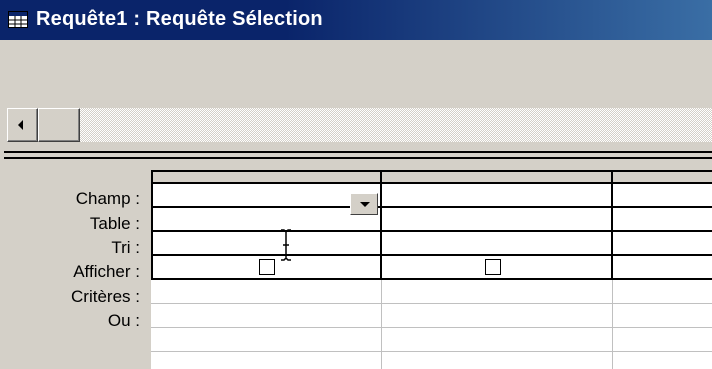 This screenshot has width=712, height=369. I want to click on splitter-bar, so click(358, 155).